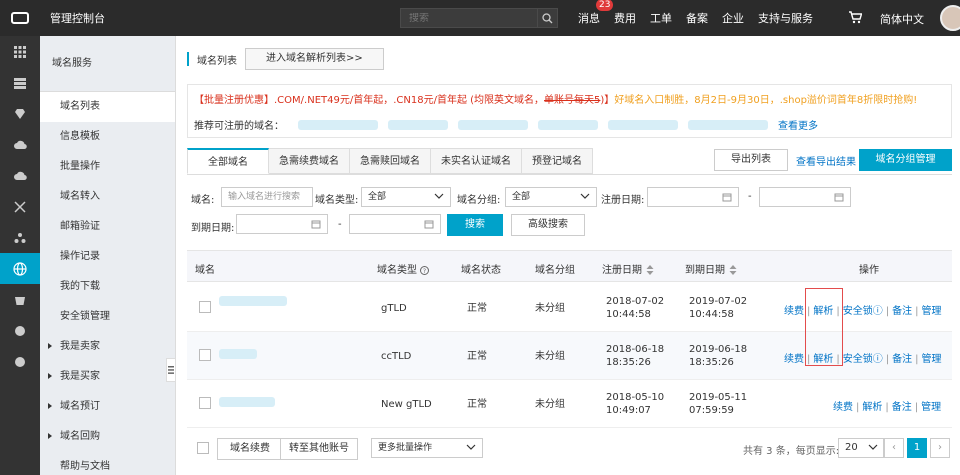 The width and height of the screenshot is (960, 475). I want to click on domain-filter-label: 域名:, so click(203, 200).